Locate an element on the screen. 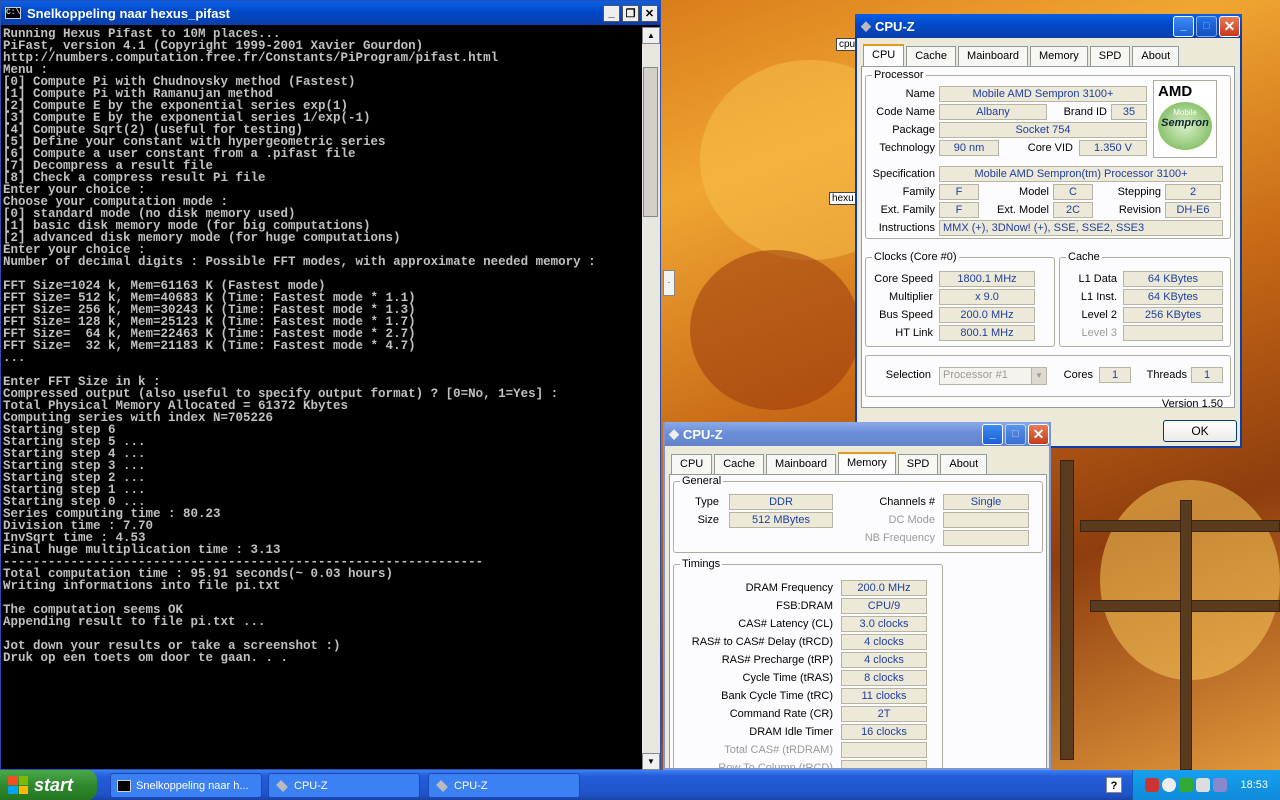 This screenshot has height=800, width=1280. ok-button: OK is located at coordinates (1200, 431).